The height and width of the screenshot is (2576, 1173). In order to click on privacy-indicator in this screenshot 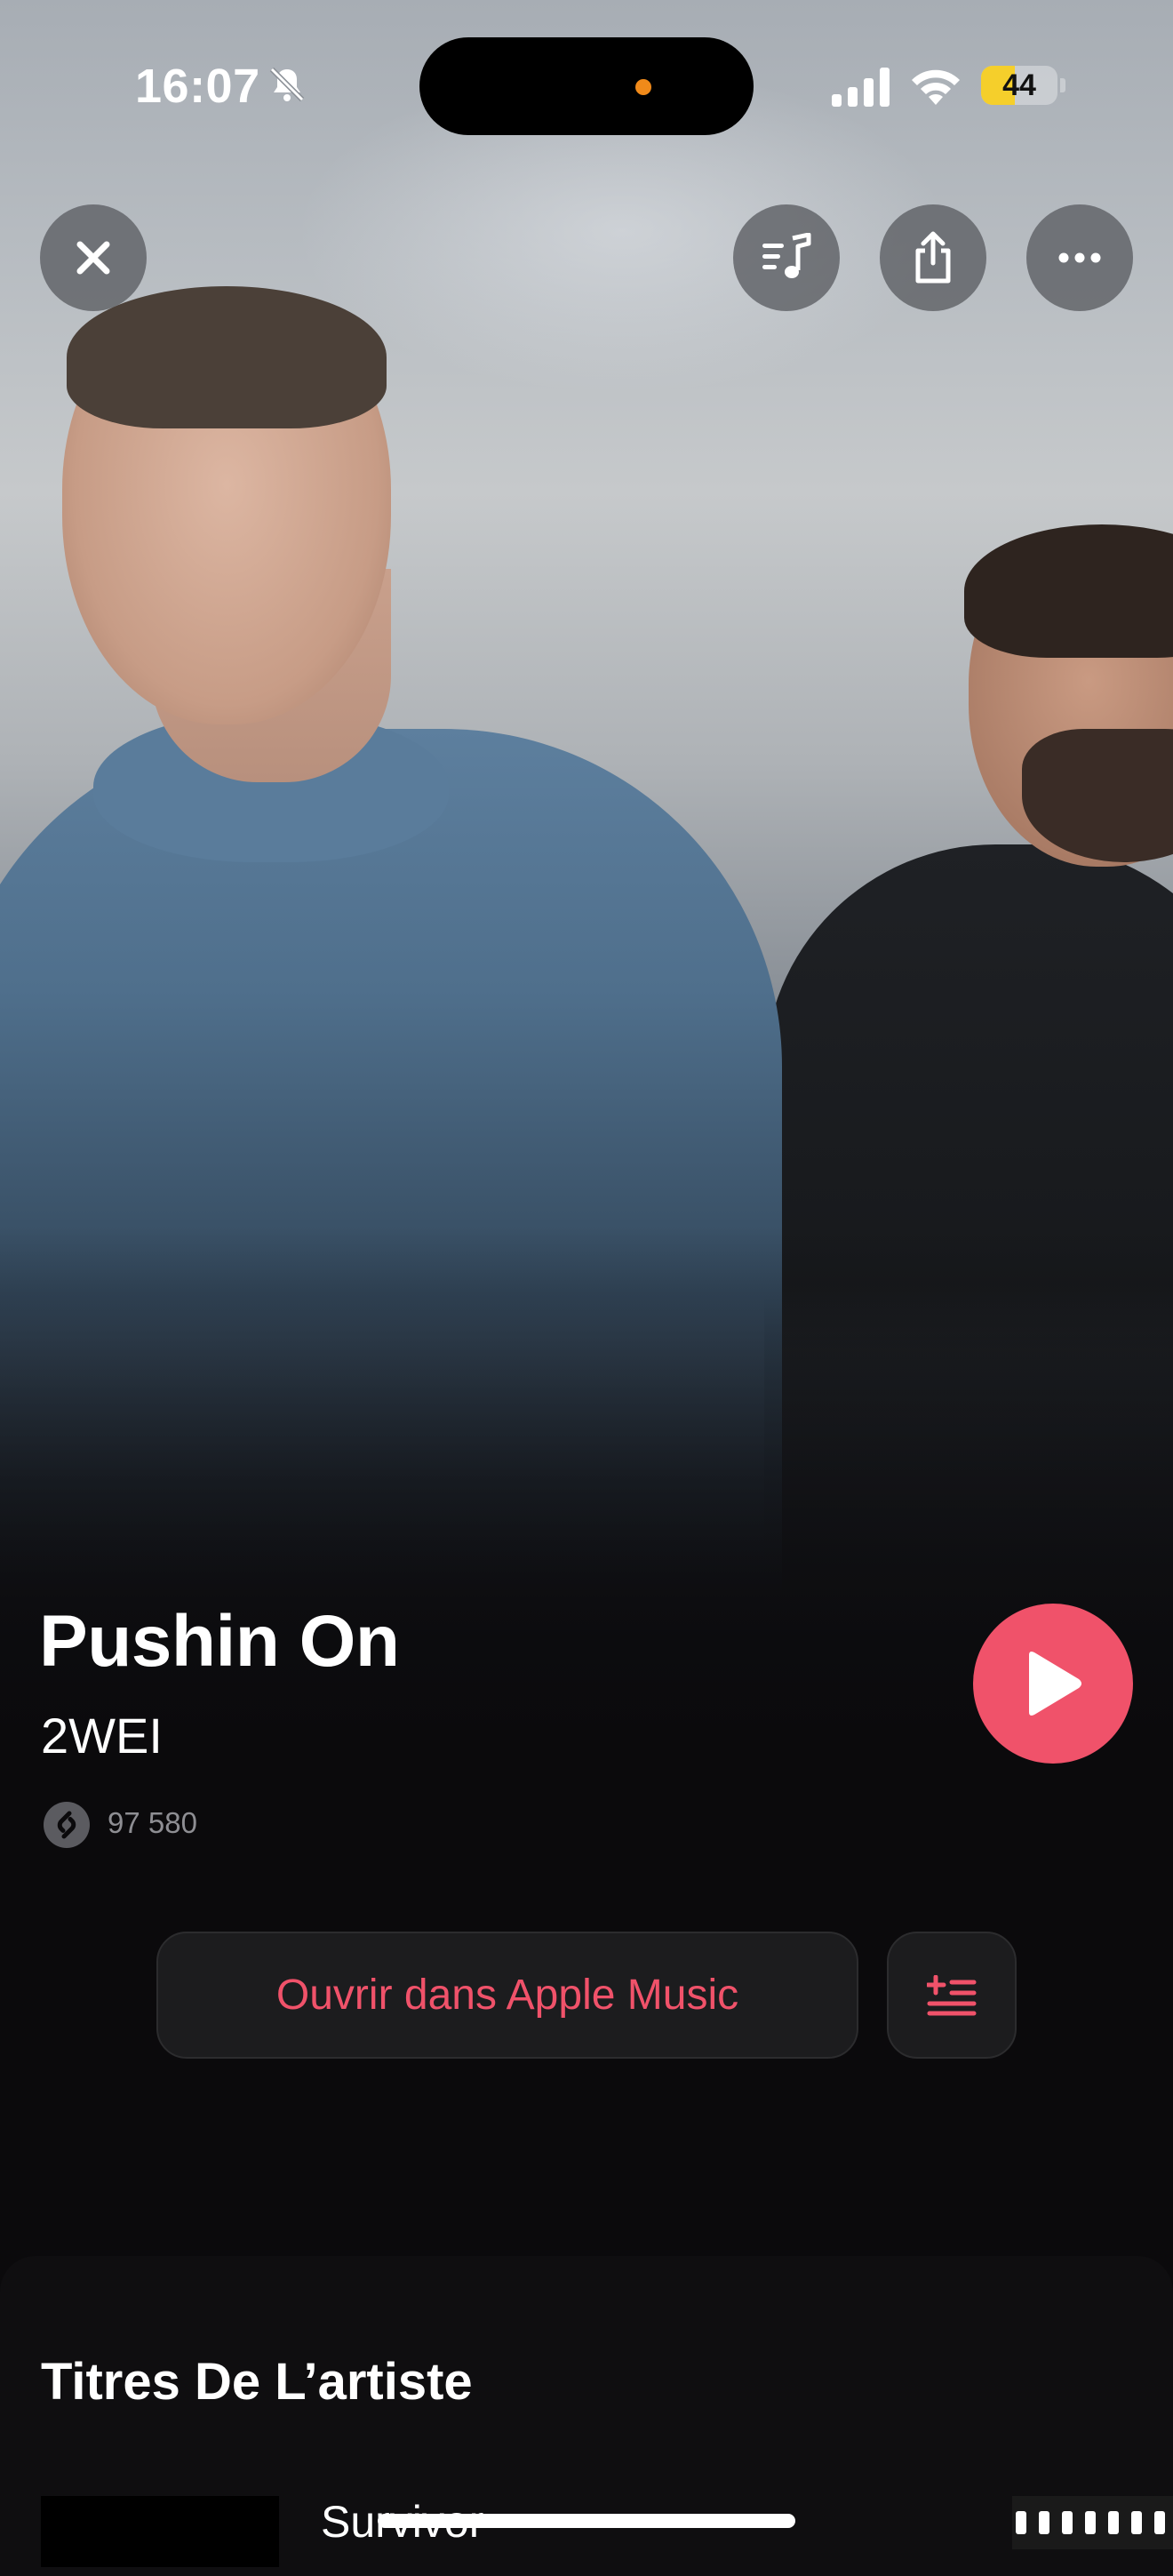, I will do `click(643, 87)`.